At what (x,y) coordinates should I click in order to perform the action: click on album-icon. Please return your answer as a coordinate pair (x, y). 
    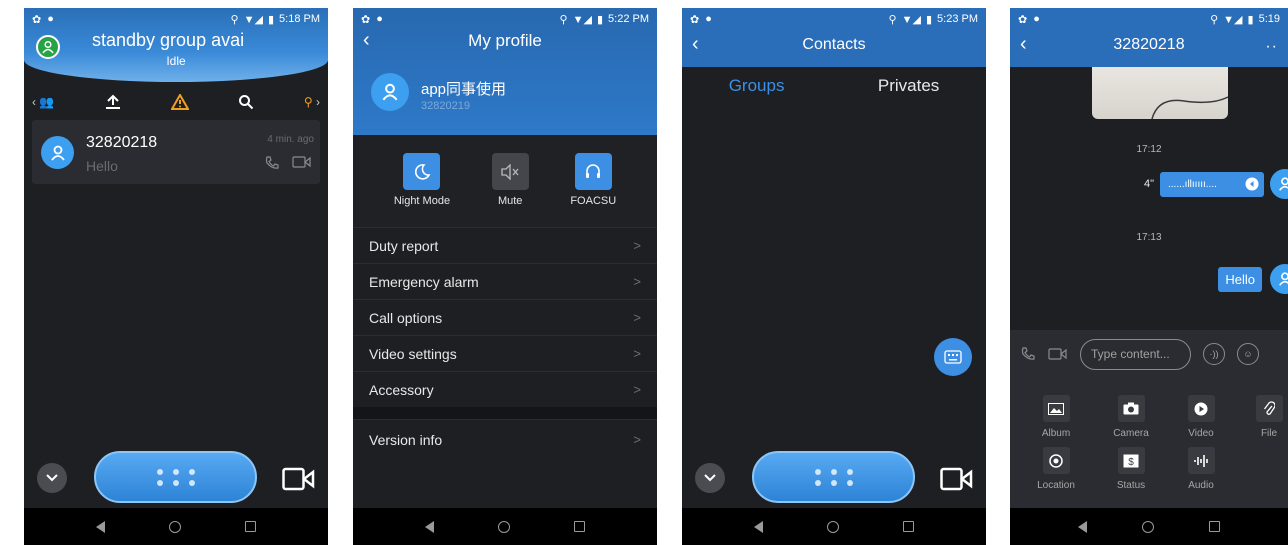
    Looking at the image, I should click on (1056, 408).